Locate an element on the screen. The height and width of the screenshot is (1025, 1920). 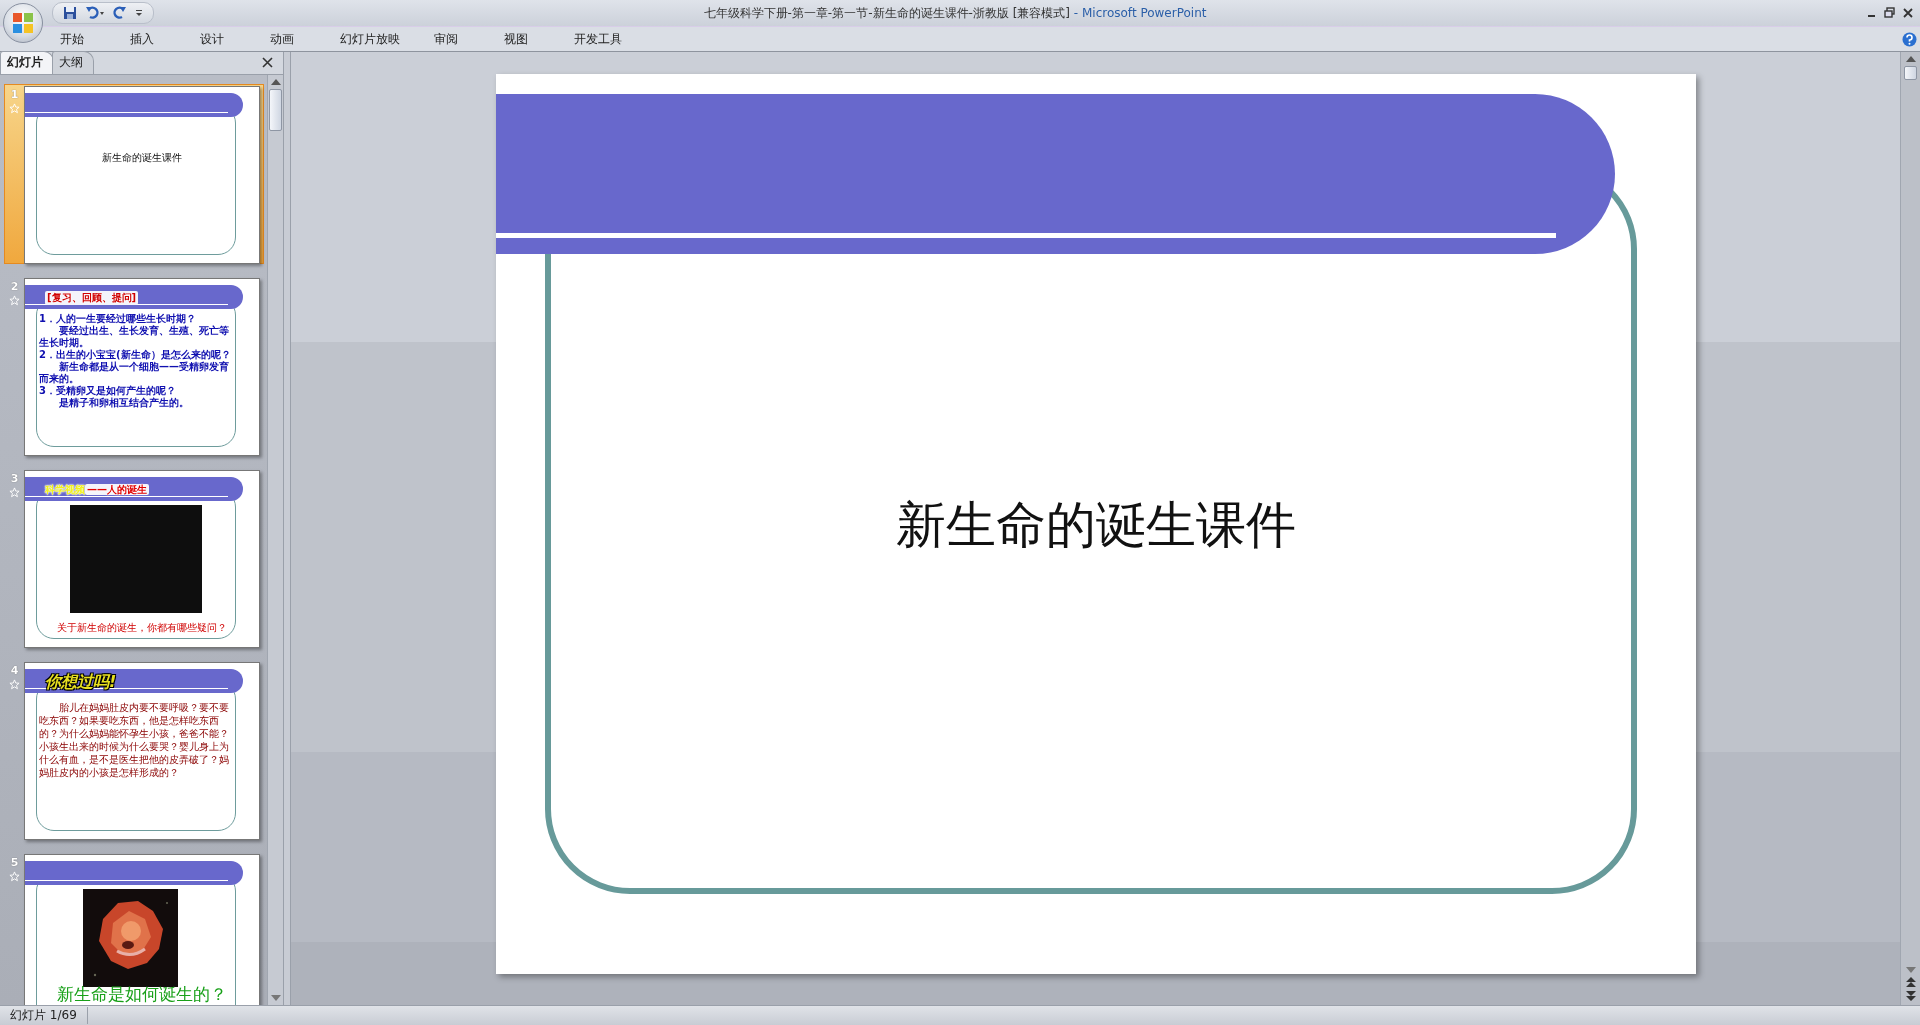
ribbon-tab: 插入 is located at coordinates (157, 39).